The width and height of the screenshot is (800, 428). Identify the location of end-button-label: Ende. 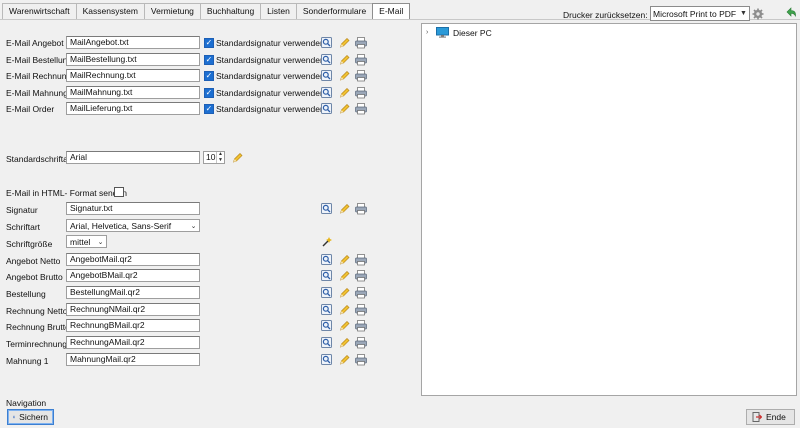
(776, 417).